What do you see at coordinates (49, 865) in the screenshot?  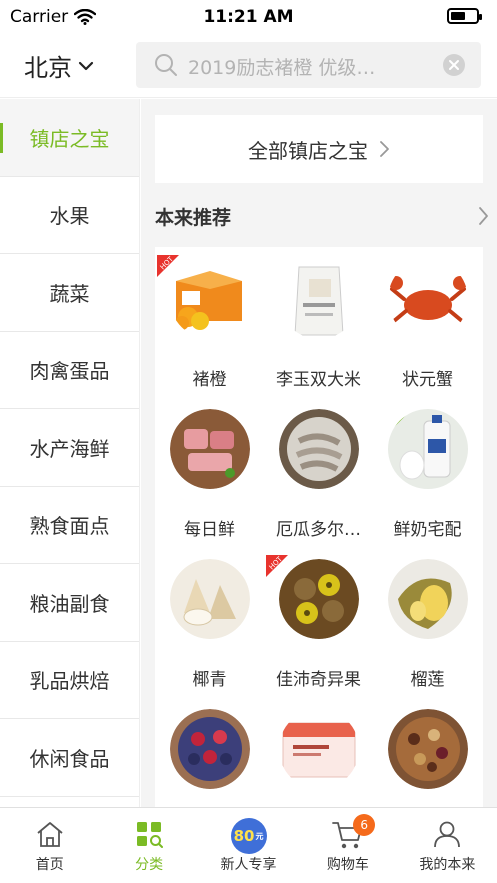 I see `tab-home-label: 首页` at bounding box center [49, 865].